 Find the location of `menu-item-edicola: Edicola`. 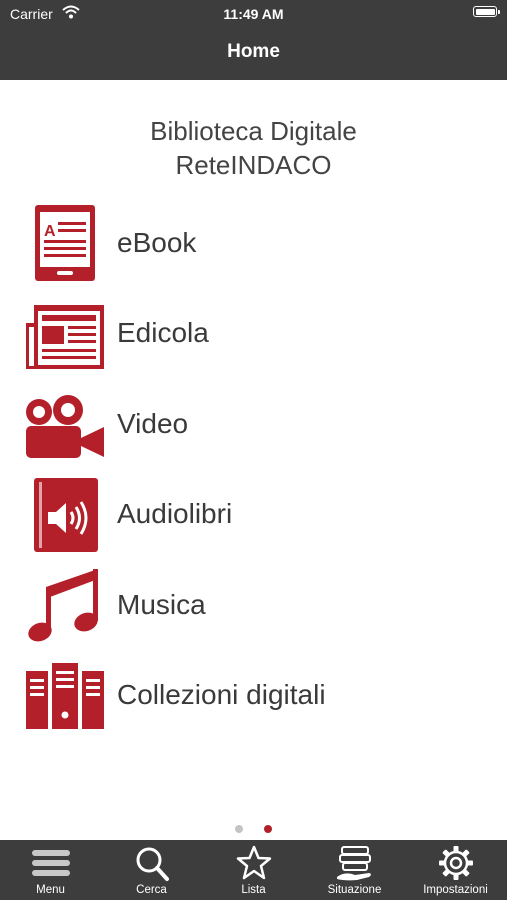

menu-item-edicola: Edicola is located at coordinates (253, 333).